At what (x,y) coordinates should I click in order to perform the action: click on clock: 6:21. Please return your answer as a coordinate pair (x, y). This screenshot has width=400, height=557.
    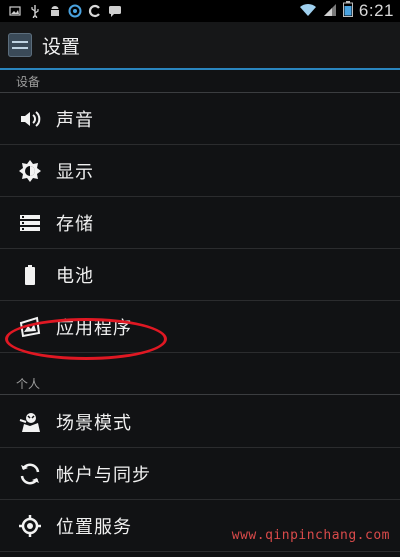
    Looking at the image, I should click on (376, 10).